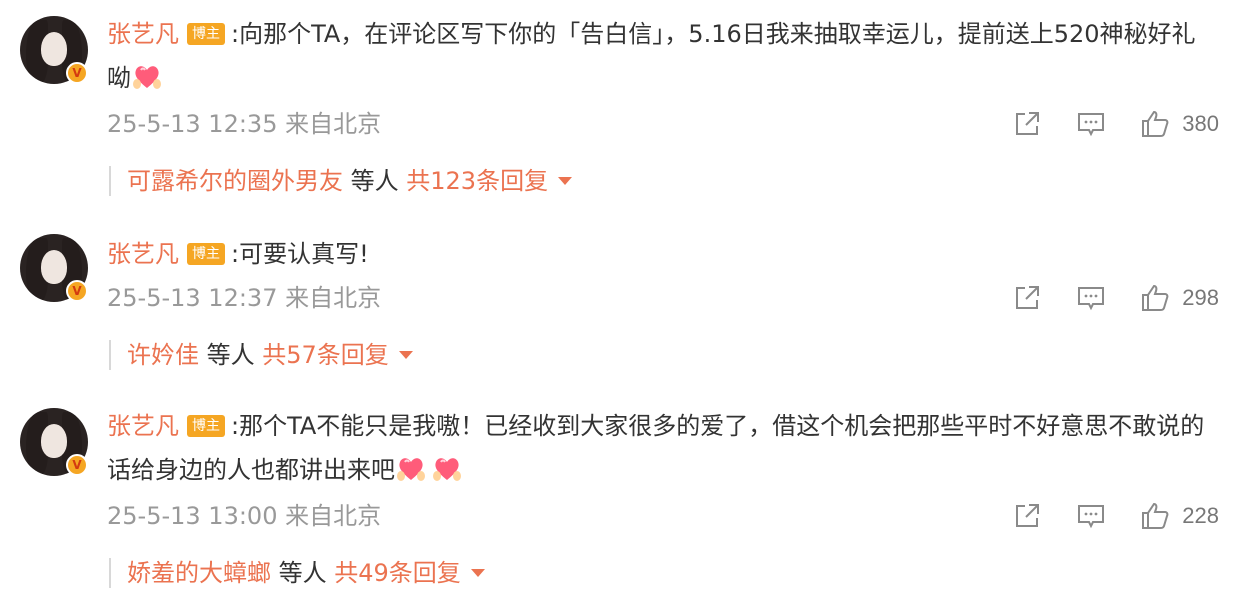  Describe the element at coordinates (1200, 515) in the screenshot. I see `like-count: 228` at that location.